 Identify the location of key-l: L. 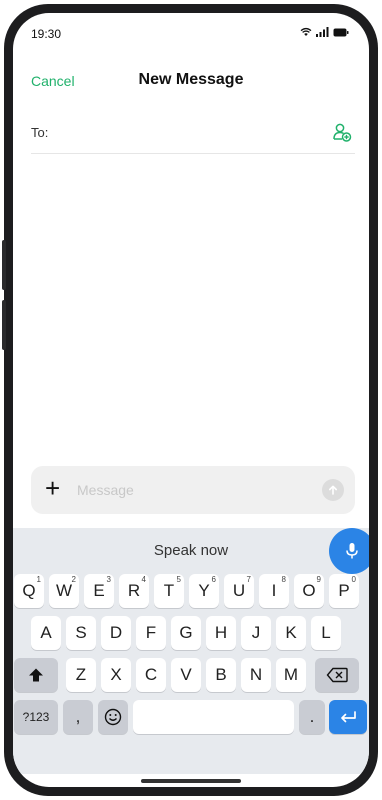
(326, 633).